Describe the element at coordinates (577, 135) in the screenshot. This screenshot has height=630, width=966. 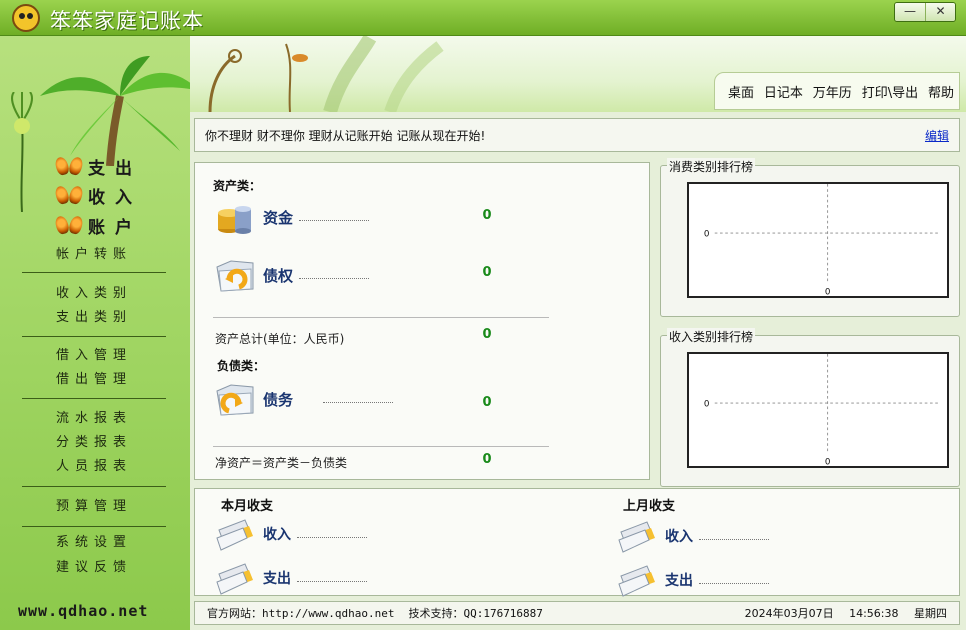
I see `slogan-bar: 你不理财 财不理你 理财从记账开始 记账从现在开始! 编辑` at that location.